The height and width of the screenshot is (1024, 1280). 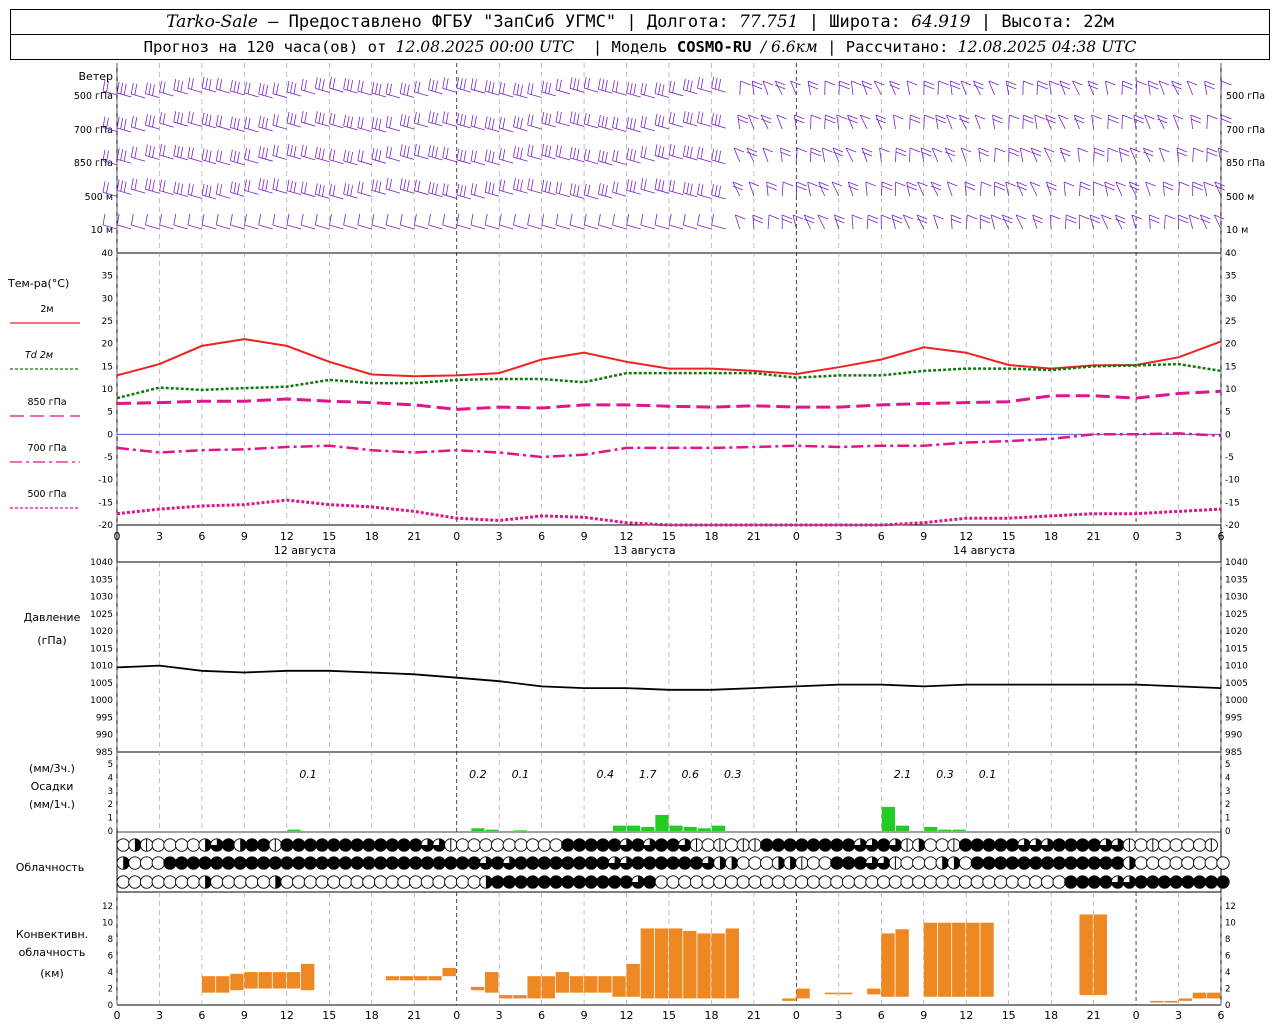 I want to click on conv-xtick: 0, so click(x=796, y=1015).